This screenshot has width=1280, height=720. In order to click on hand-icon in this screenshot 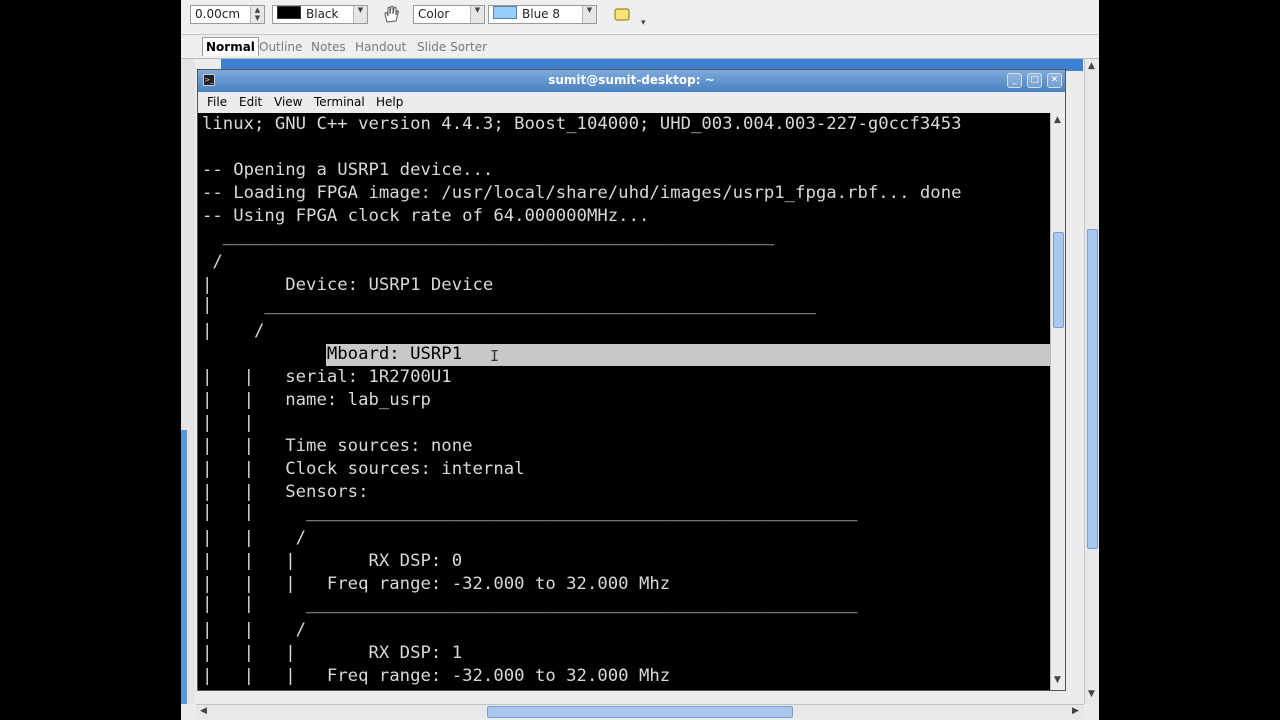, I will do `click(391, 15)`.